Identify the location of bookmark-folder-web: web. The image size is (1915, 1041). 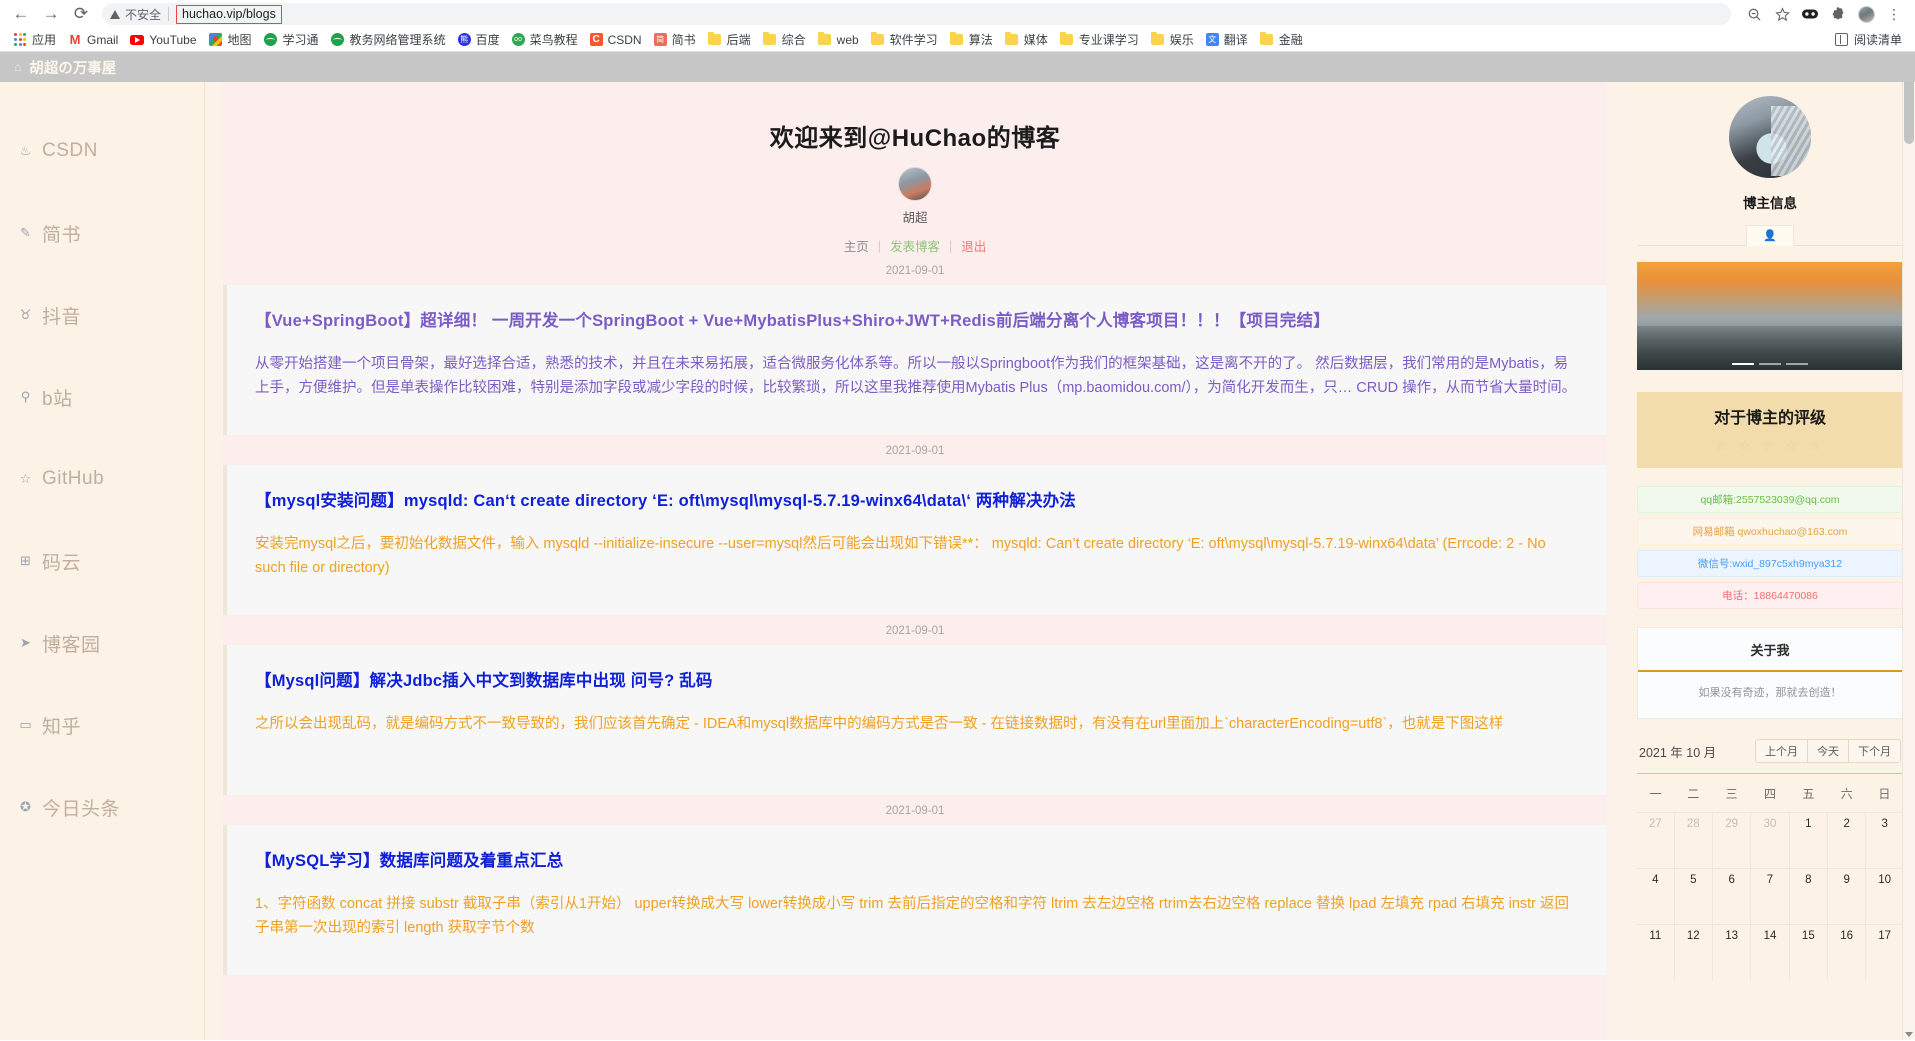
(838, 40).